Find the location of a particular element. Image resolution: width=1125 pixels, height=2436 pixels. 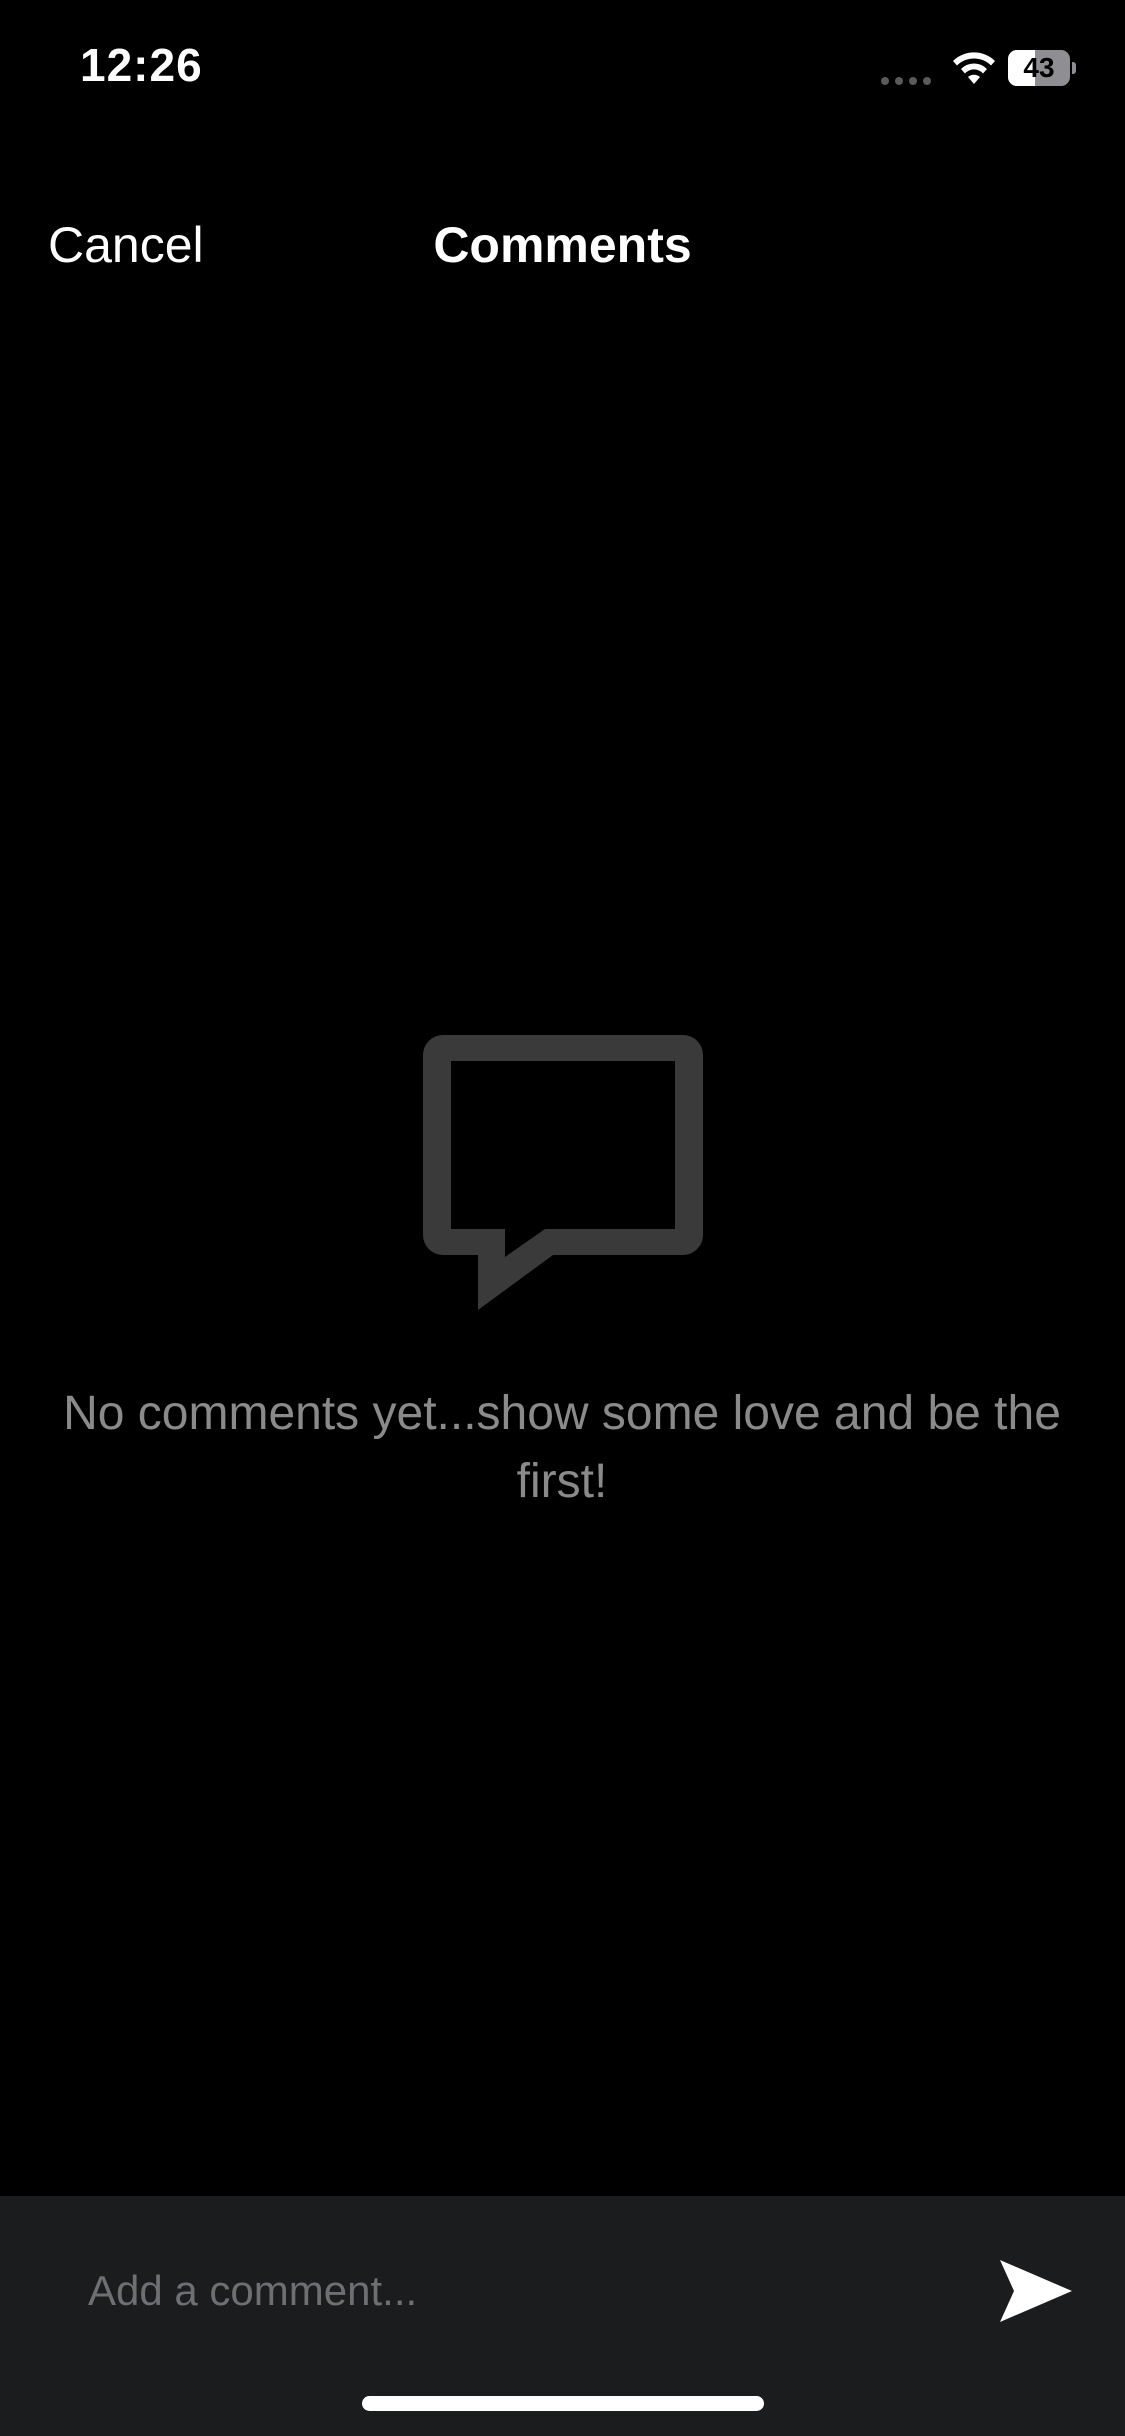

wifi-icon is located at coordinates (974, 68).